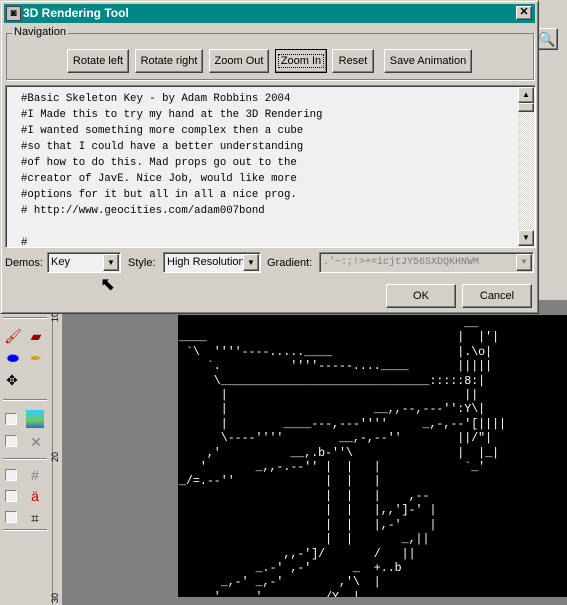  I want to click on style-label: Style:, so click(142, 263).